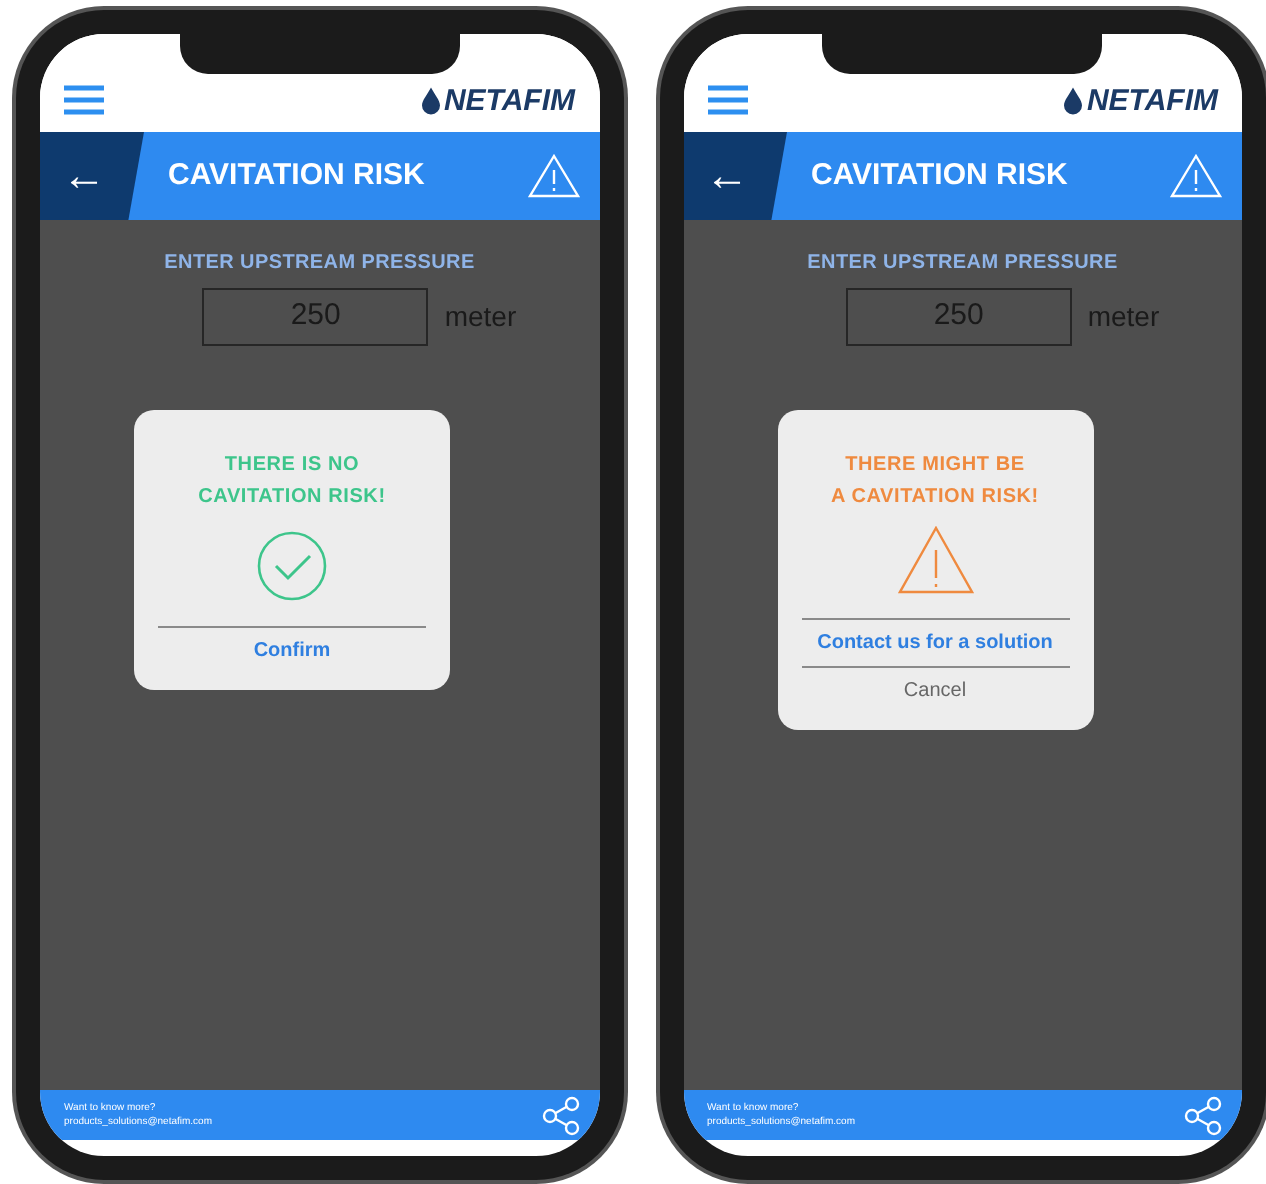 This screenshot has width=1266, height=1184. I want to click on primary-button: Confirm, so click(292, 651).